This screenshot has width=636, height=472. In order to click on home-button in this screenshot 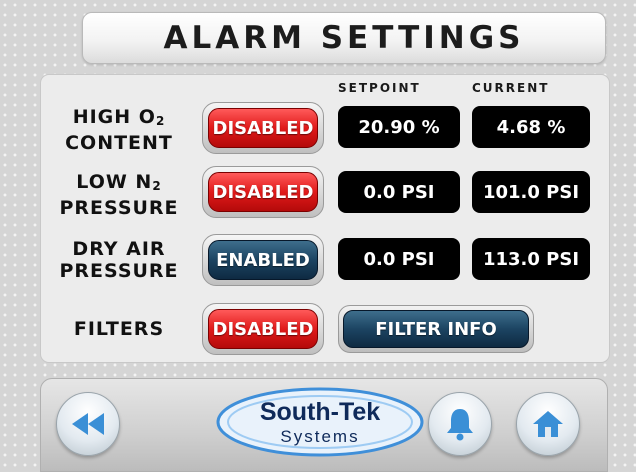, I will do `click(548, 424)`.